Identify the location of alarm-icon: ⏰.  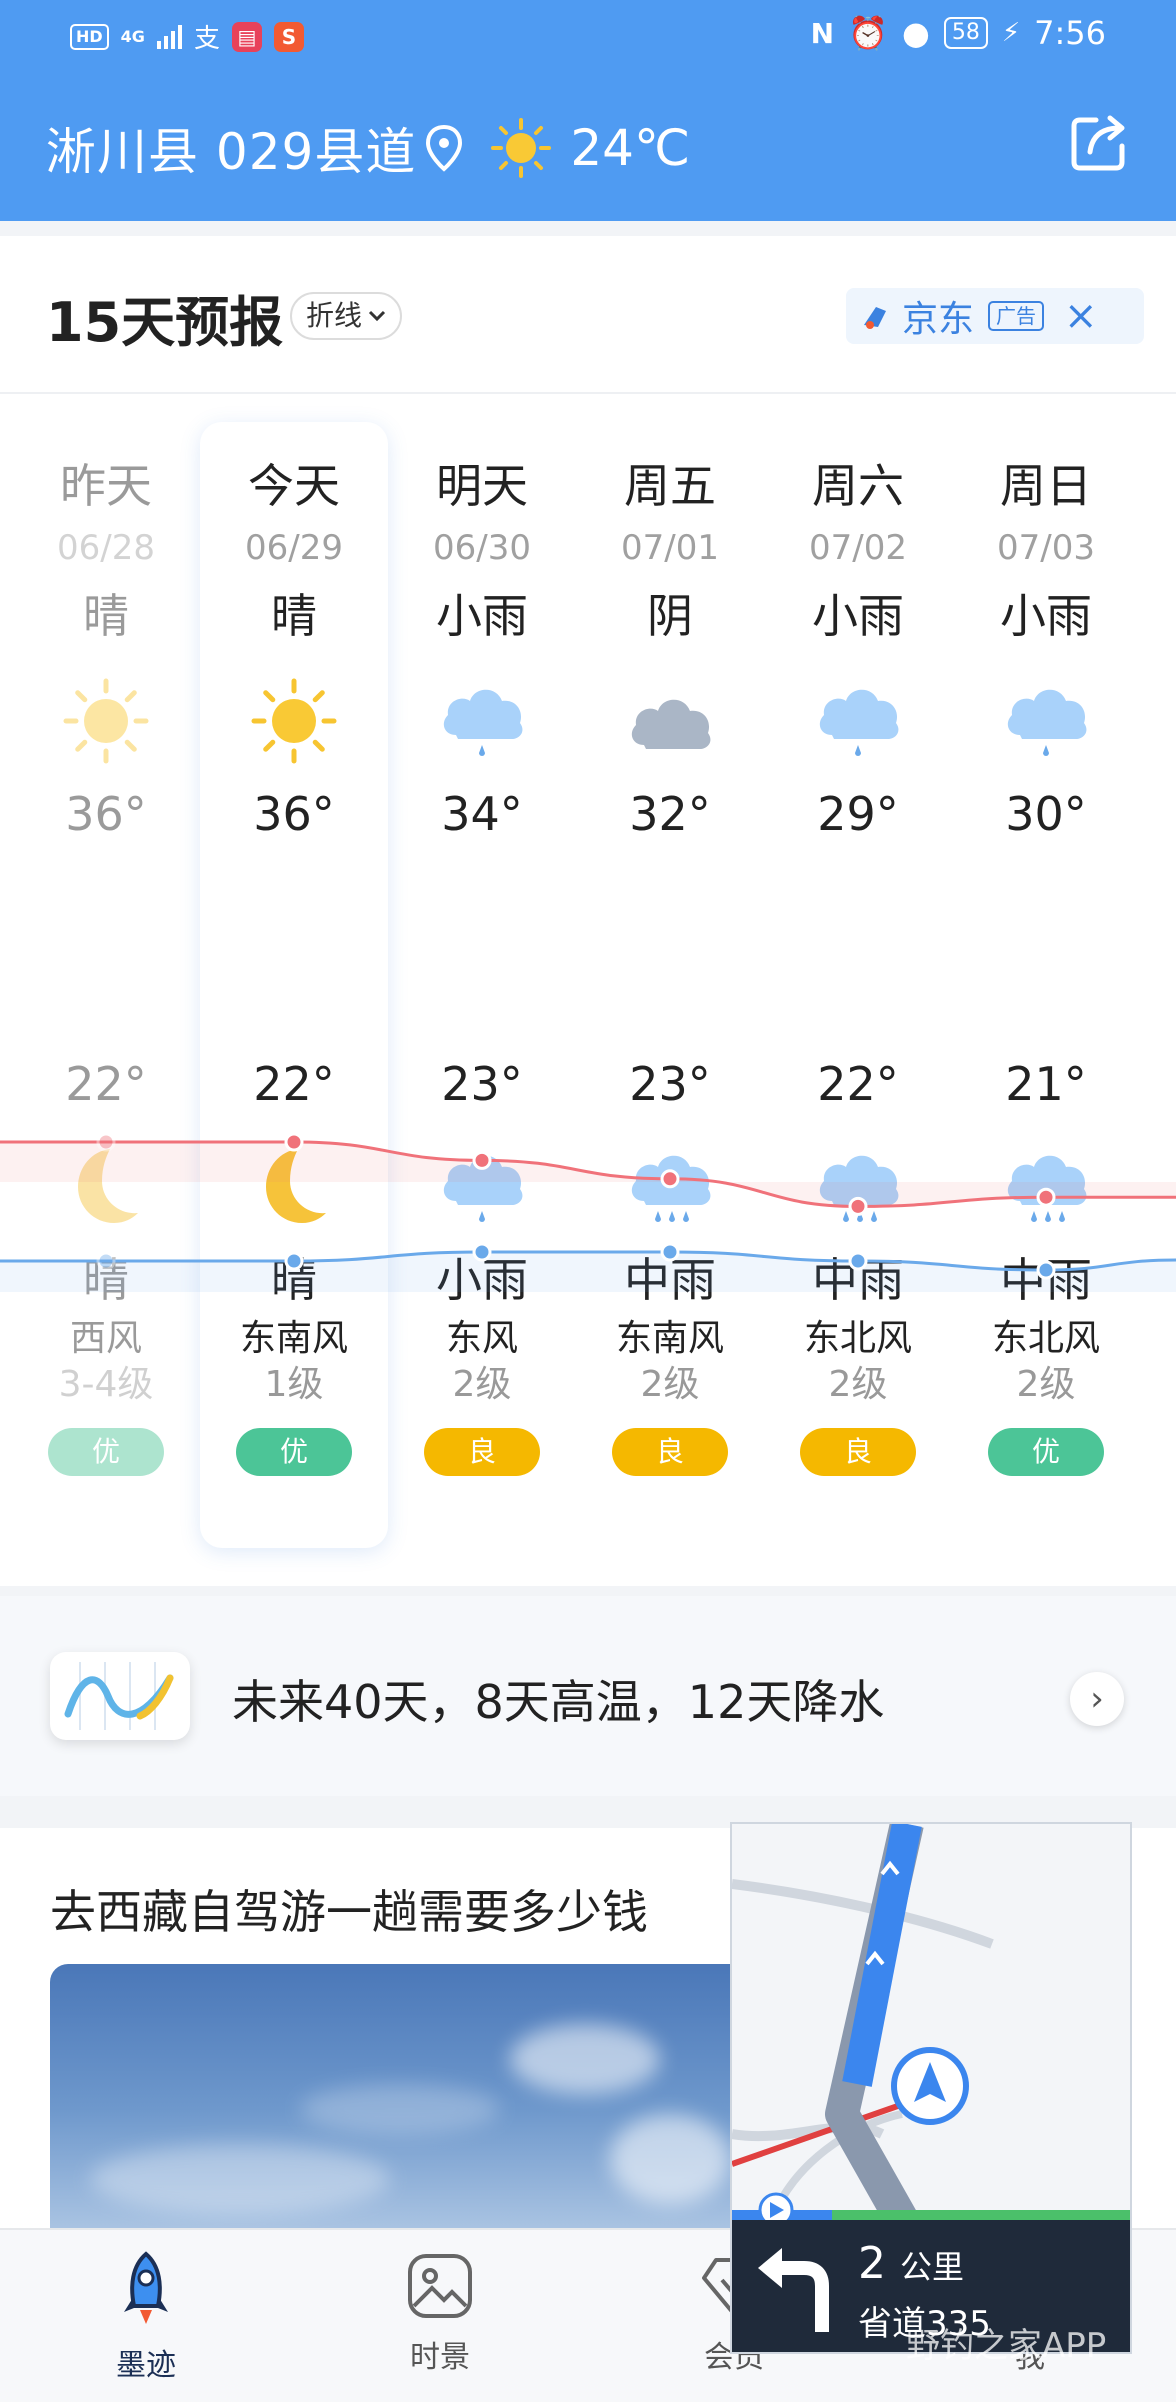
(868, 33).